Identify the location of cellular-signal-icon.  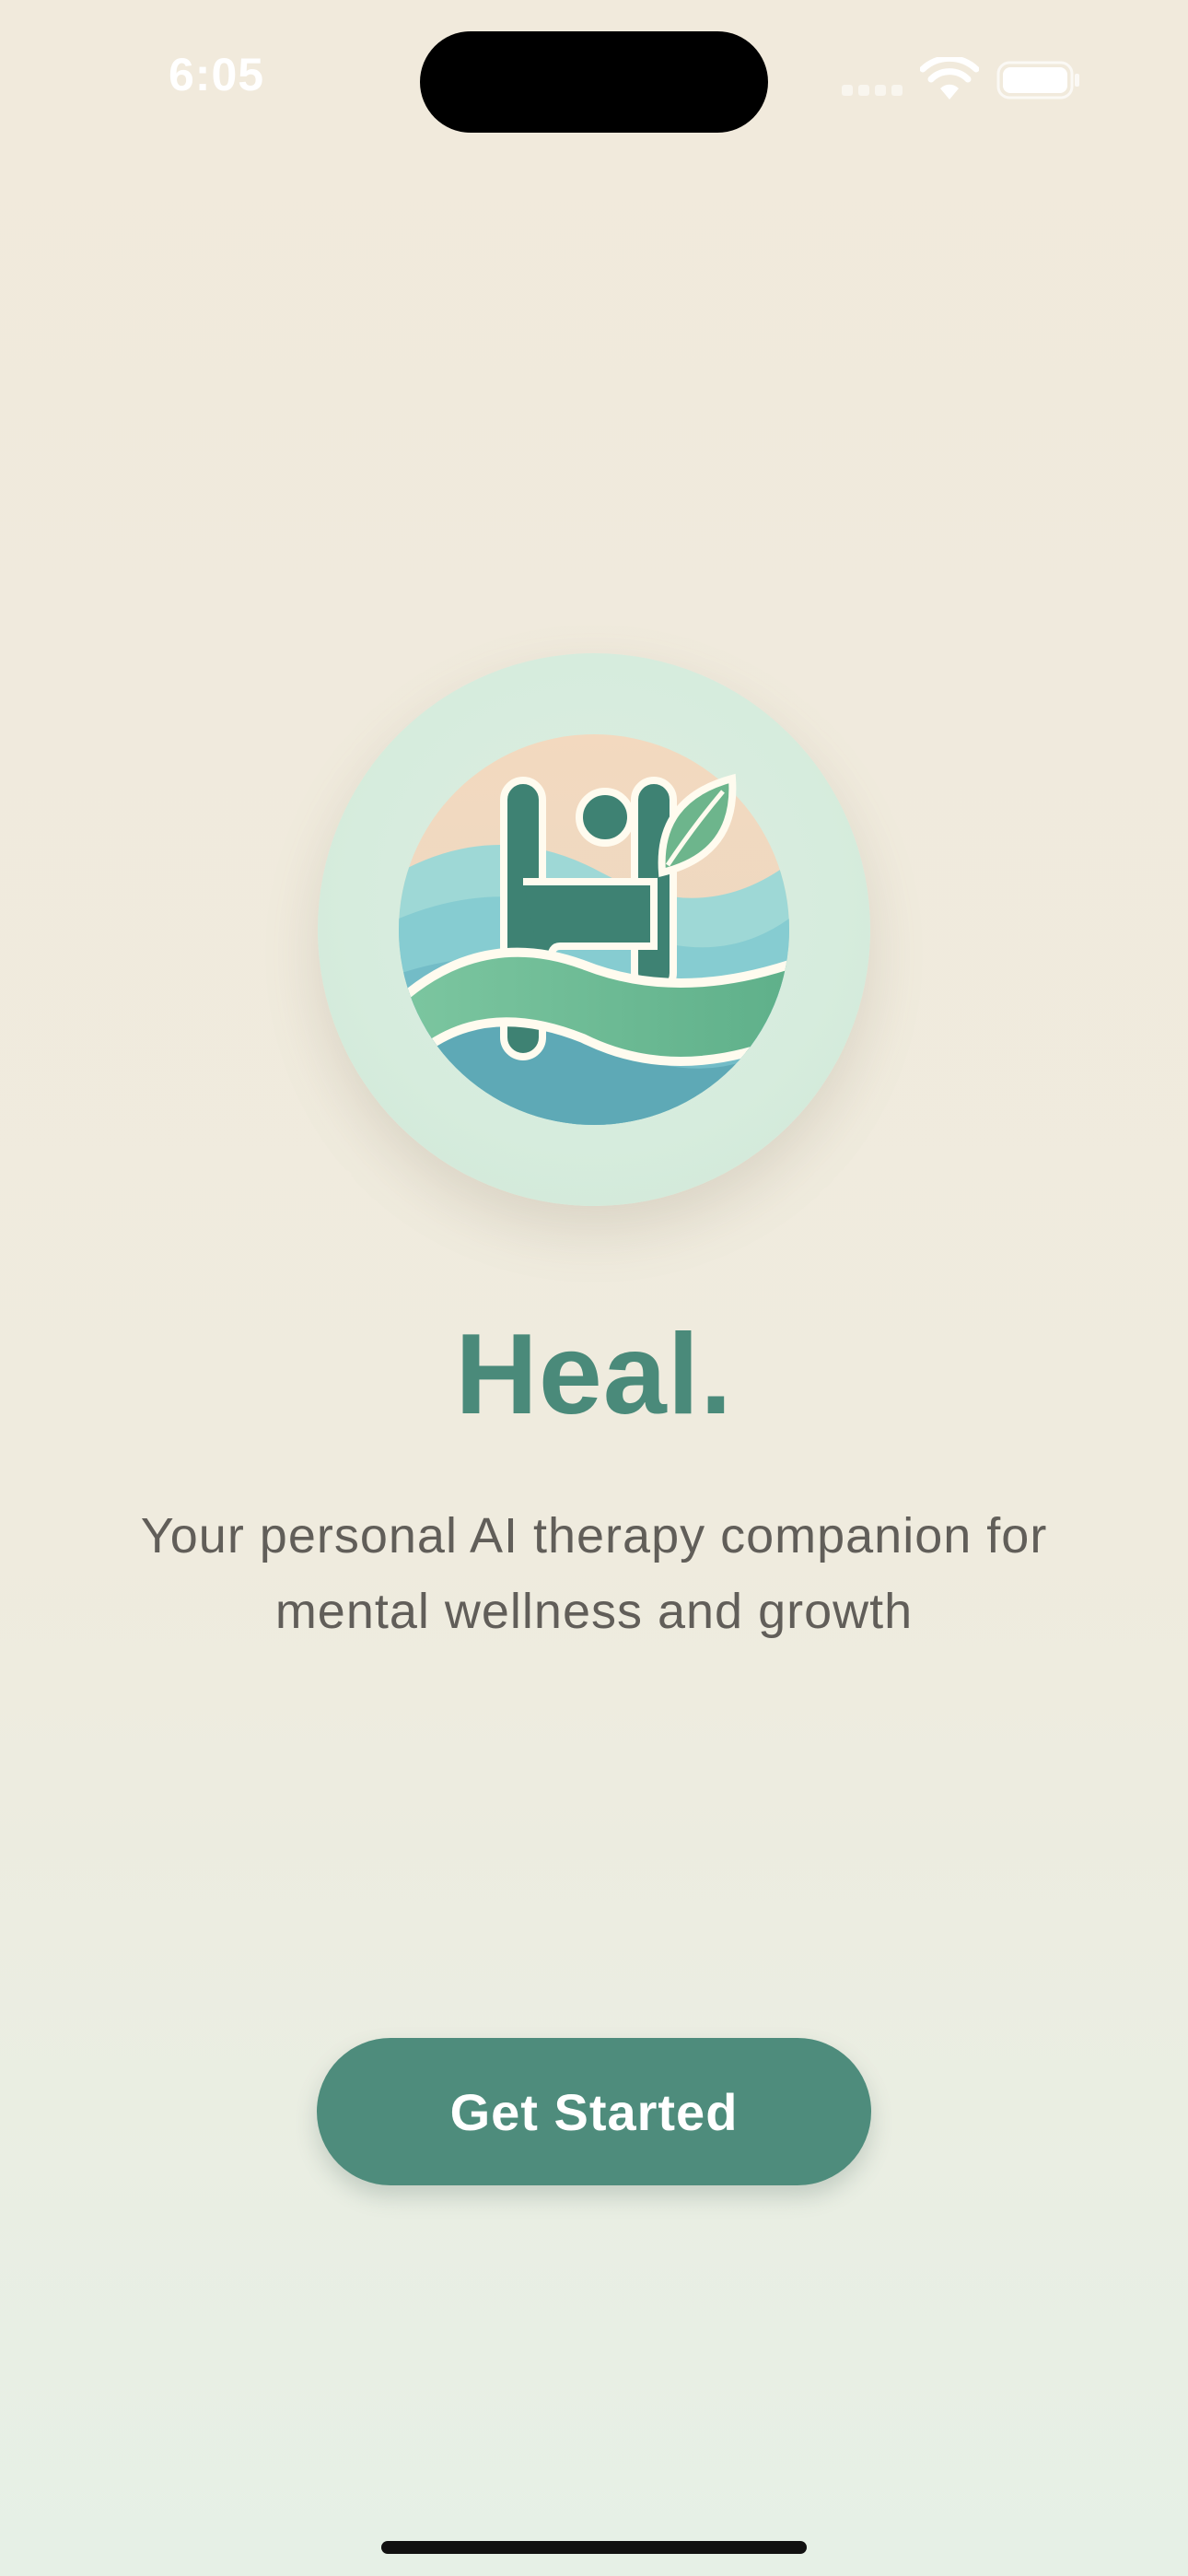
(872, 89).